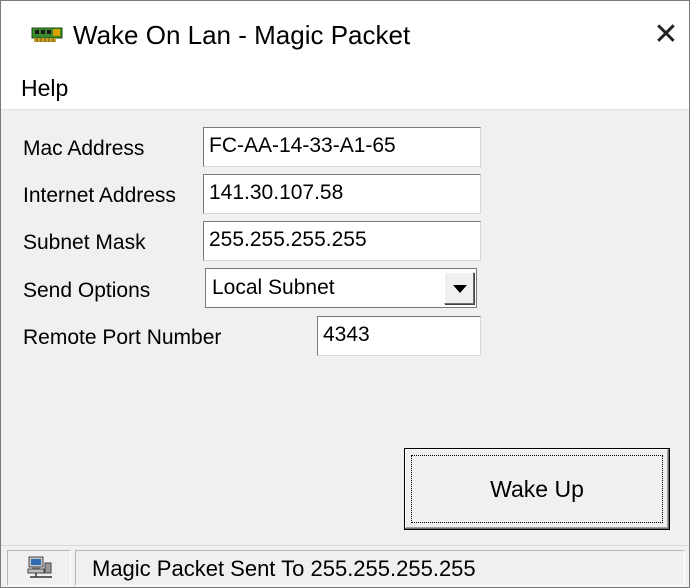 The width and height of the screenshot is (690, 588). Describe the element at coordinates (666, 35) in the screenshot. I see `close-icon: ✕` at that location.